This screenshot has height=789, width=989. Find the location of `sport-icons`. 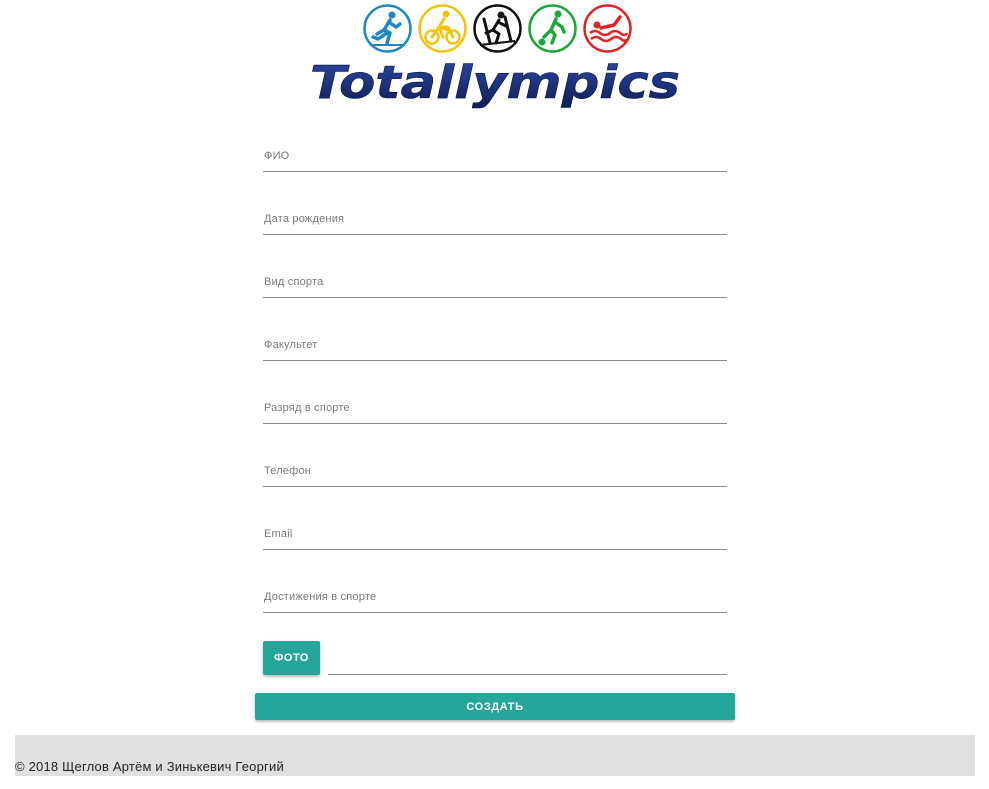

sport-icons is located at coordinates (497, 28).